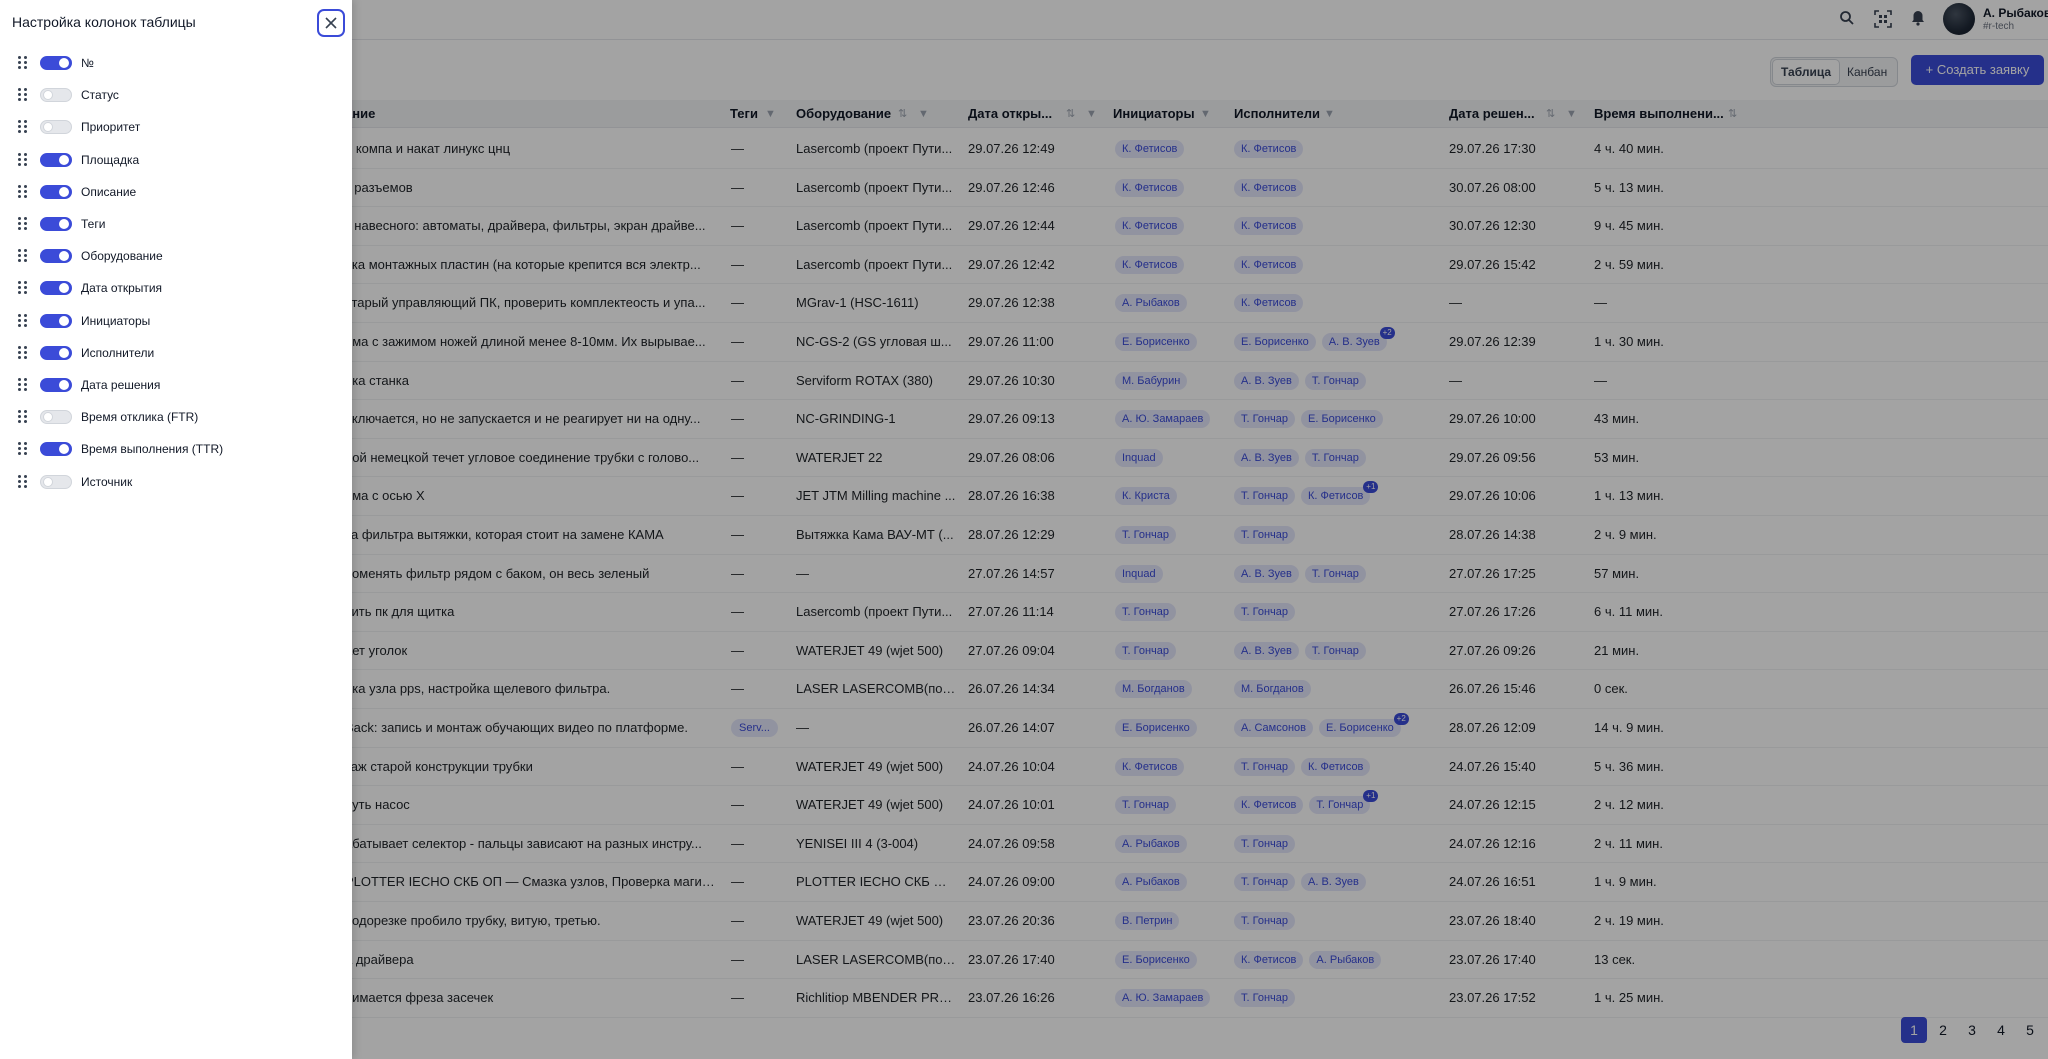  Describe the element at coordinates (152, 449) in the screenshot. I see `column-setting-label: Время выполнения (TTR)` at that location.